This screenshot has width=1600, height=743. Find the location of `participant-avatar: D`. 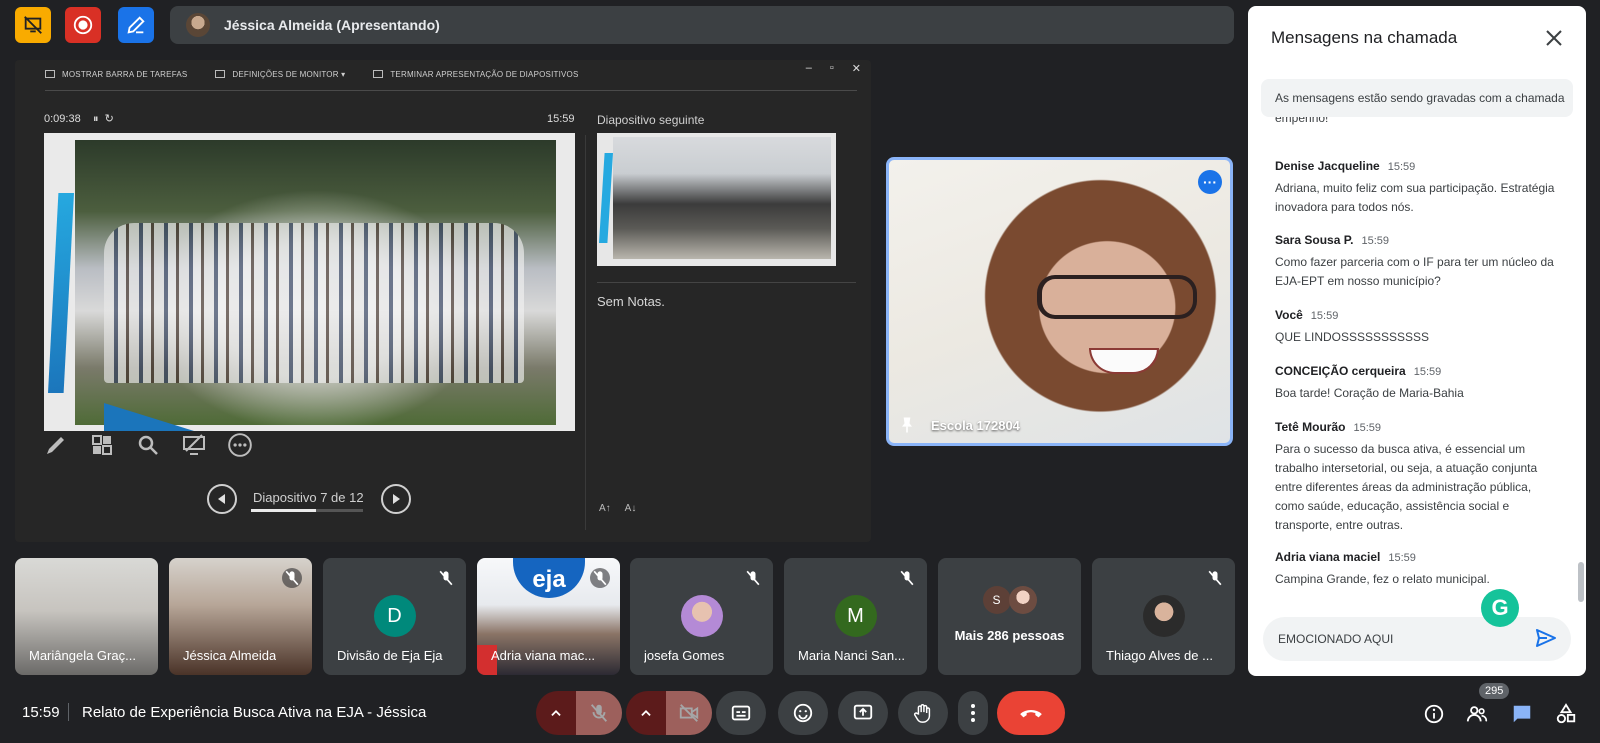

participant-avatar: D is located at coordinates (394, 616).